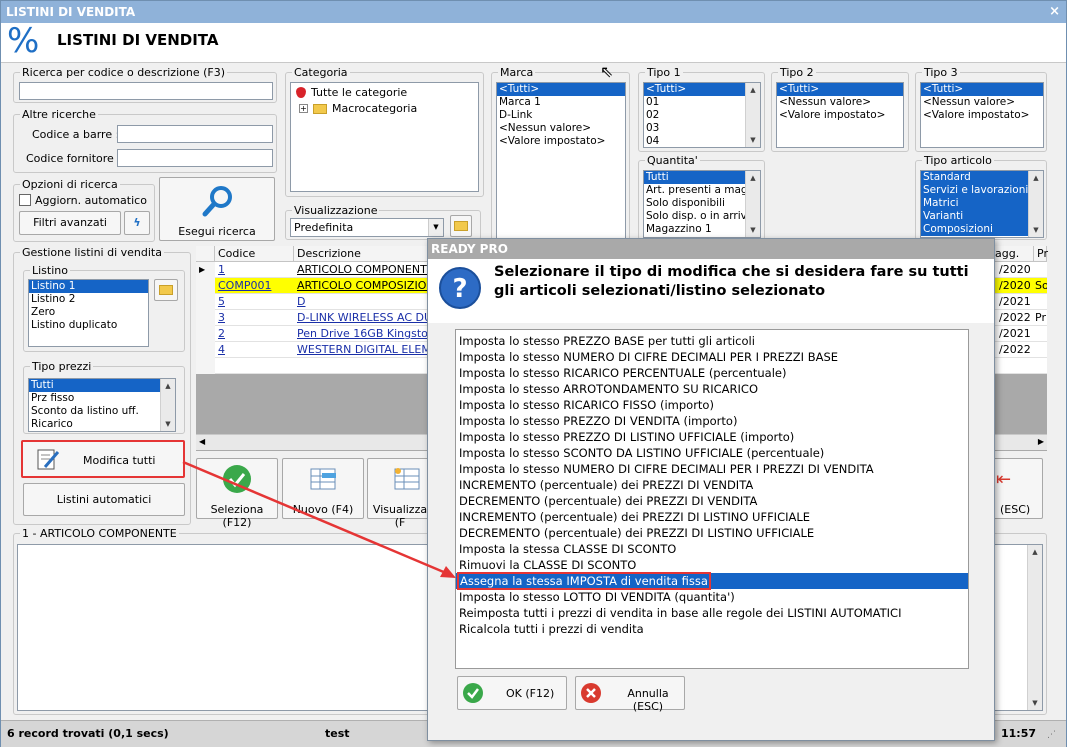  What do you see at coordinates (88, 286) in the screenshot?
I see `list-item: Listino 1` at bounding box center [88, 286].